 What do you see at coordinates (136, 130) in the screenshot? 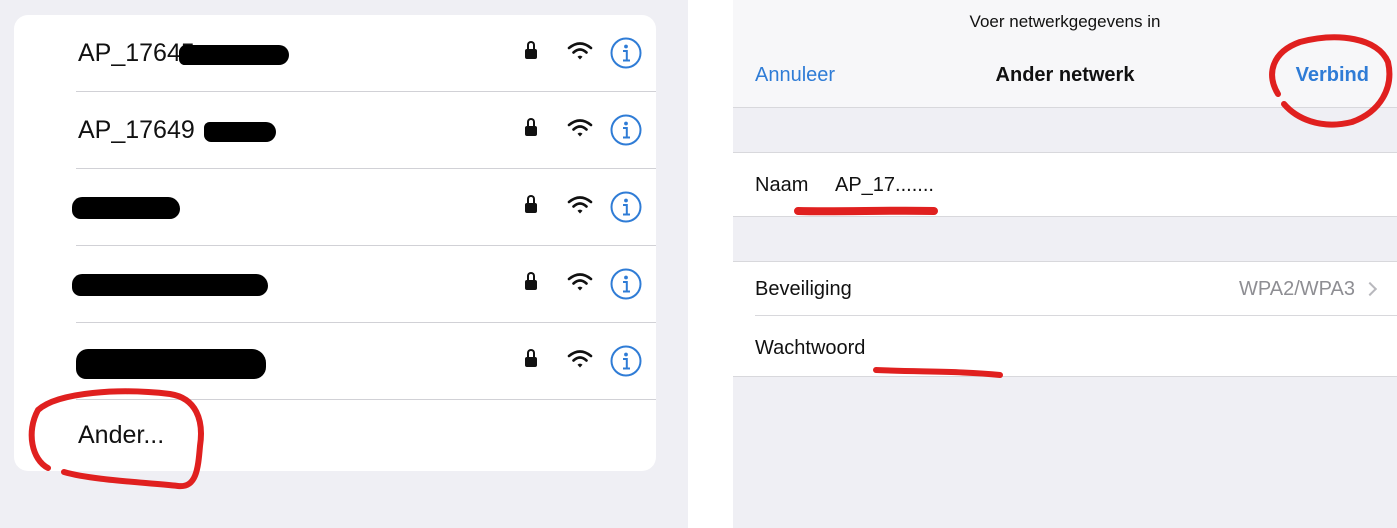
I see `network-name: AP_17649` at bounding box center [136, 130].